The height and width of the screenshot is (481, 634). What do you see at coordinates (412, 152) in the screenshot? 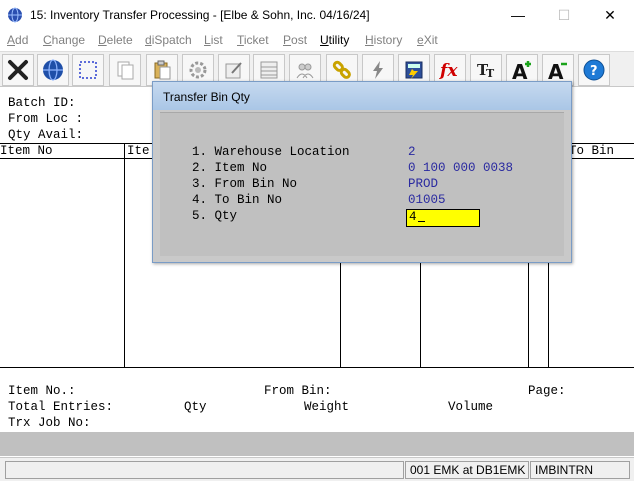
I see `warehouse-location-value: 2` at bounding box center [412, 152].